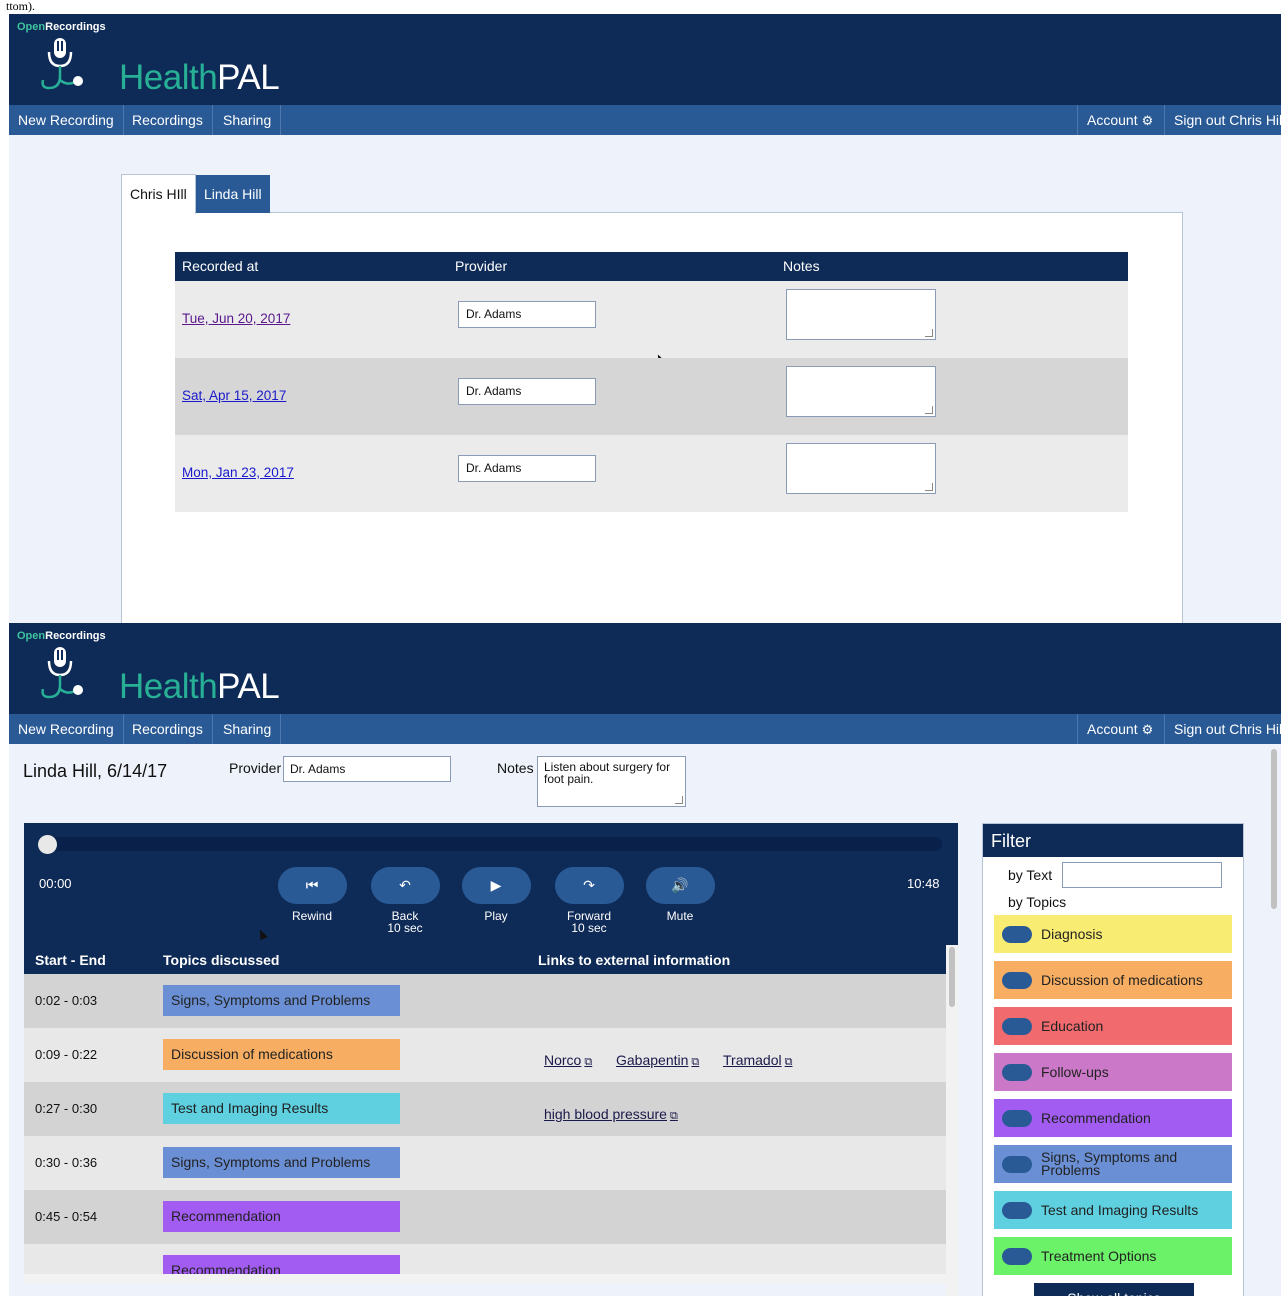 The image size is (1281, 1296). I want to click on progress-track, so click(490, 844).